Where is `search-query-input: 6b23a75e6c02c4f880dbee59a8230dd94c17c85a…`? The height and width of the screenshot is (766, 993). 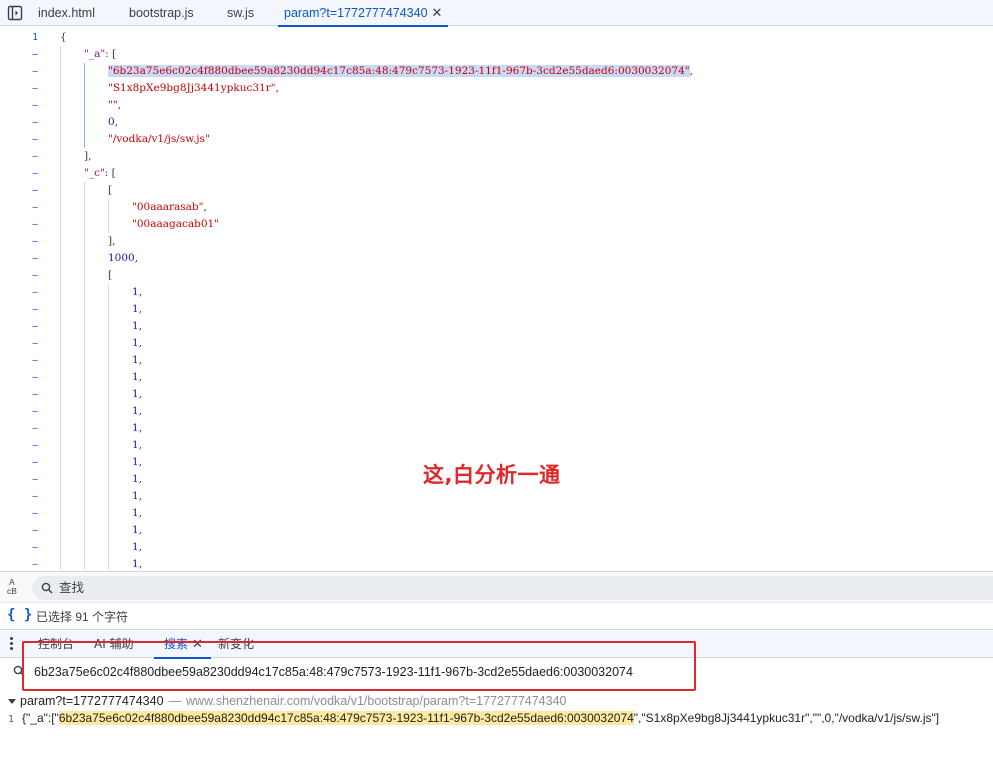 search-query-input: 6b23a75e6c02c4f880dbee59a8230dd94c17c85a… is located at coordinates (333, 672).